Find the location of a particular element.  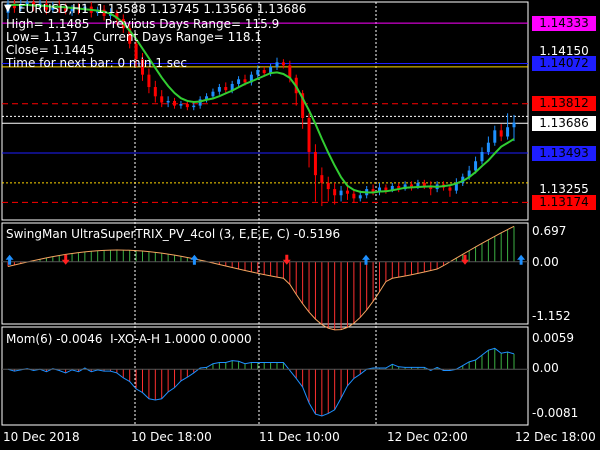

time-label-4: 12 Dec 02:00 is located at coordinates (427, 437).